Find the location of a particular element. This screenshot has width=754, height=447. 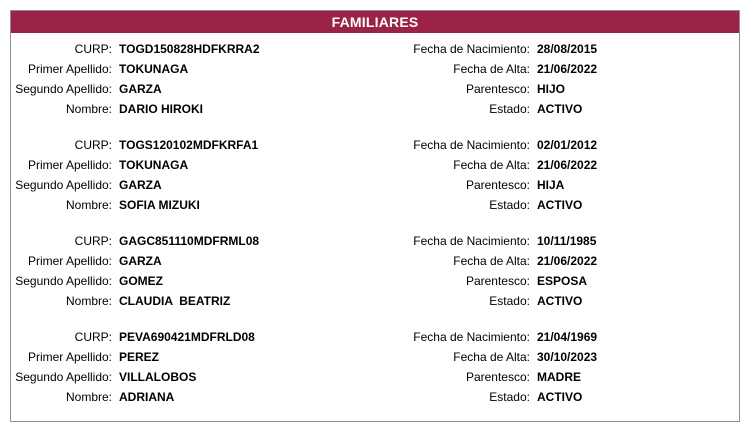

curp-value: PEVA690421MDFRLD08 is located at coordinates (187, 337).